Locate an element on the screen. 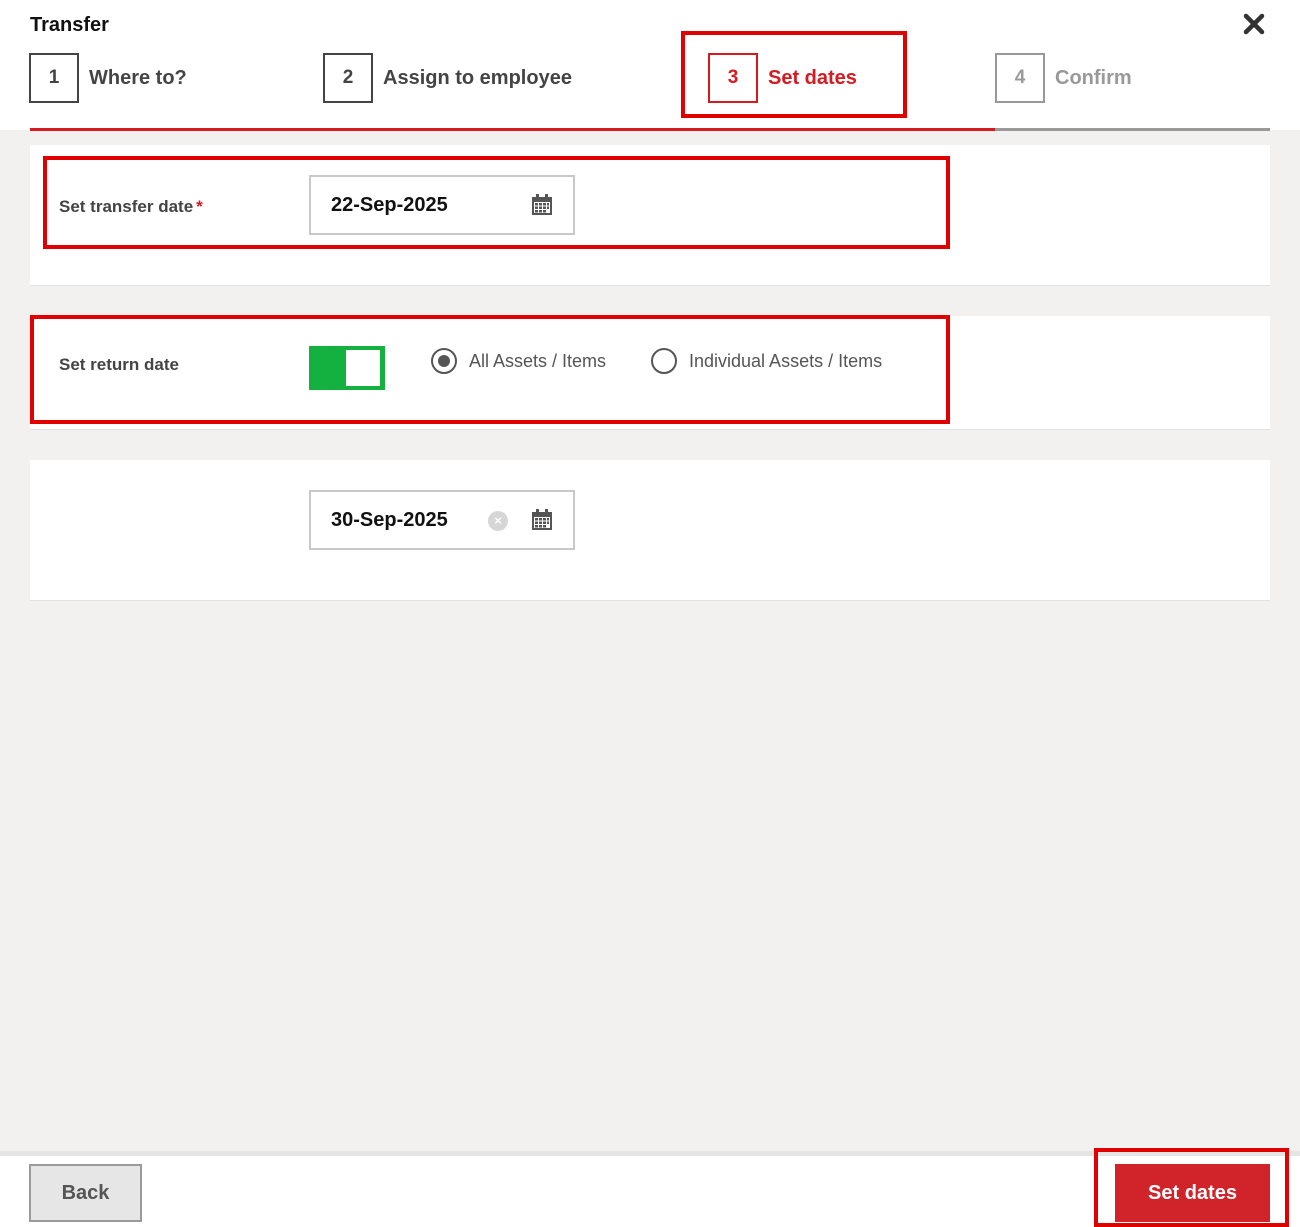 The height and width of the screenshot is (1227, 1300). step-label: Set dates is located at coordinates (812, 77).